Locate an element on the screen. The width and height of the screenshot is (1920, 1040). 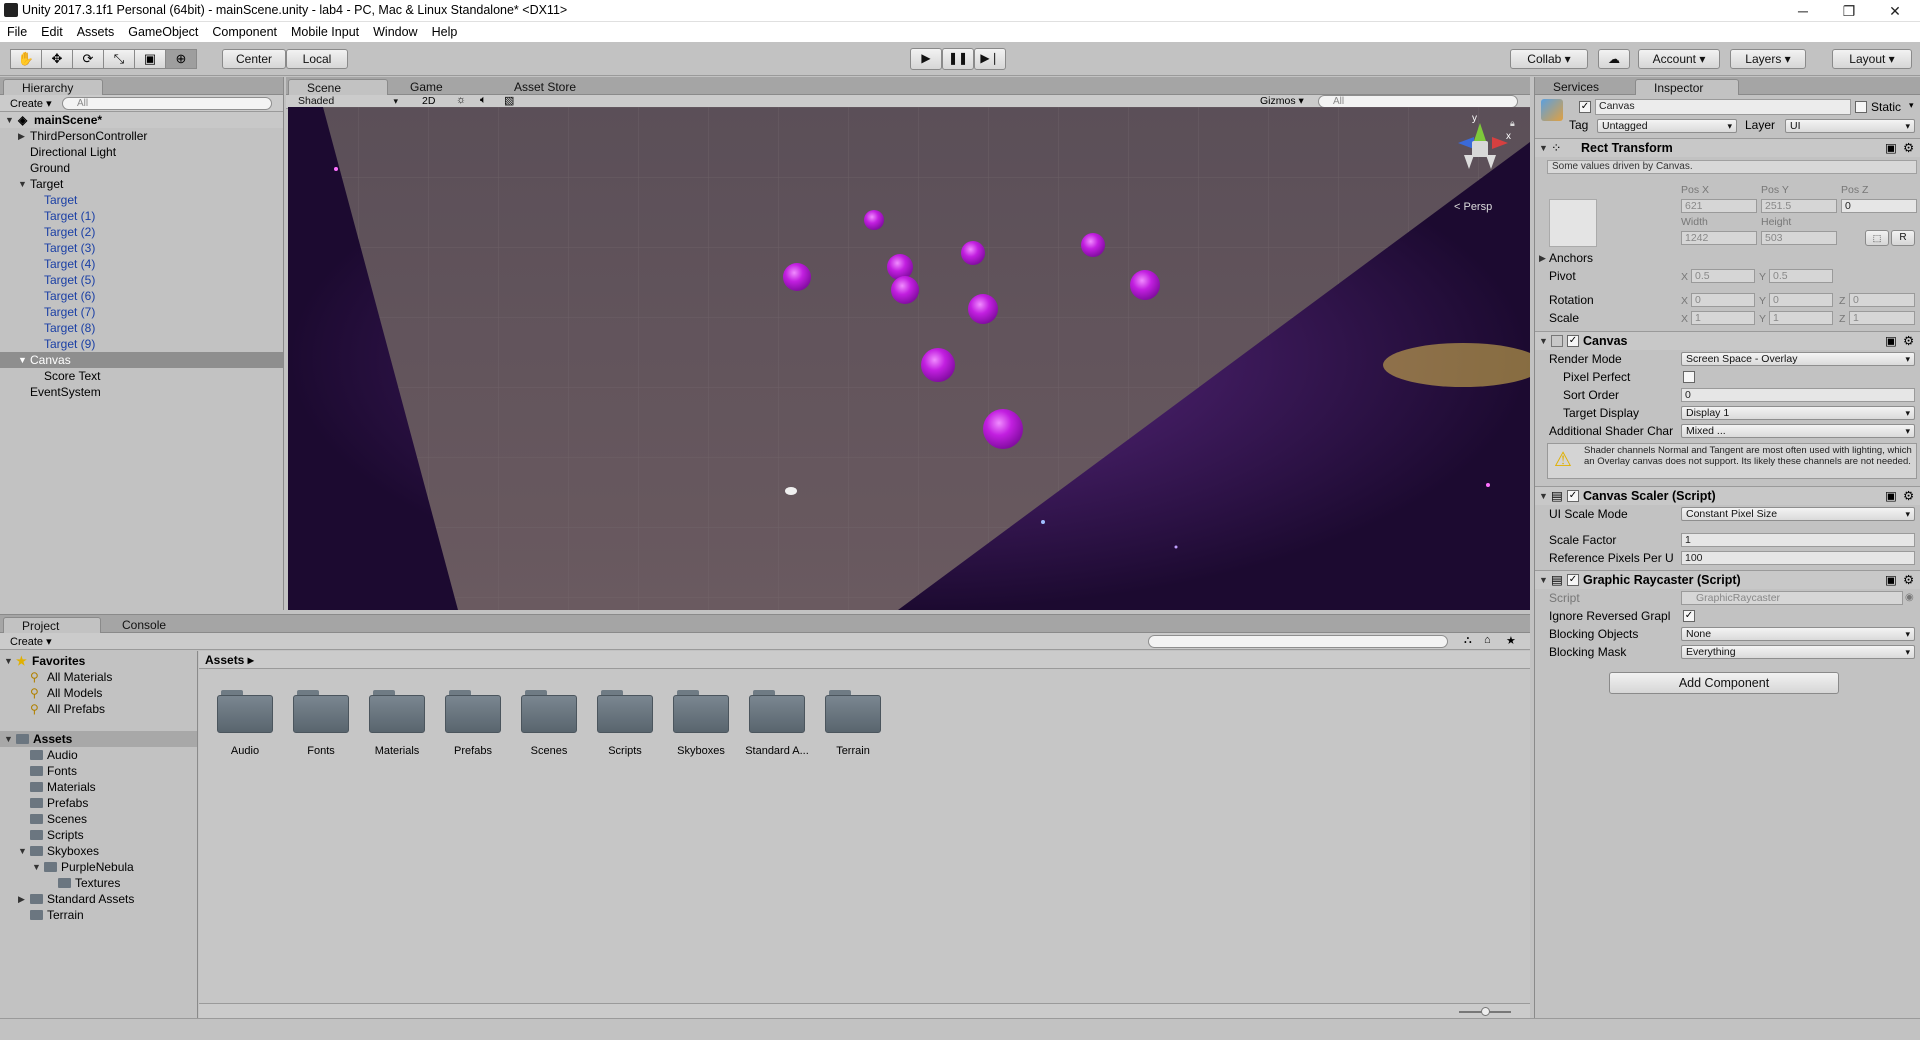
toggle-2d-button: 2D is located at coordinates (428, 101).